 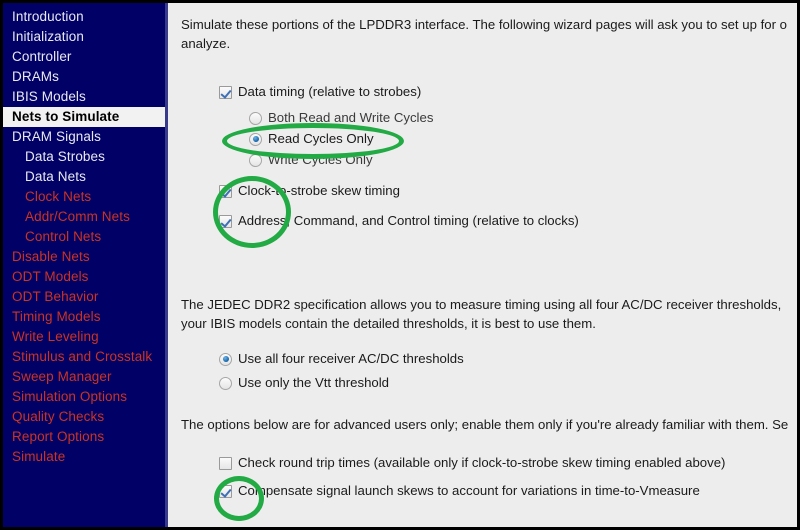 What do you see at coordinates (84, 357) in the screenshot?
I see `sidebar-item-stimulus-and-crosstalk: Stimulus and Crosstalk` at bounding box center [84, 357].